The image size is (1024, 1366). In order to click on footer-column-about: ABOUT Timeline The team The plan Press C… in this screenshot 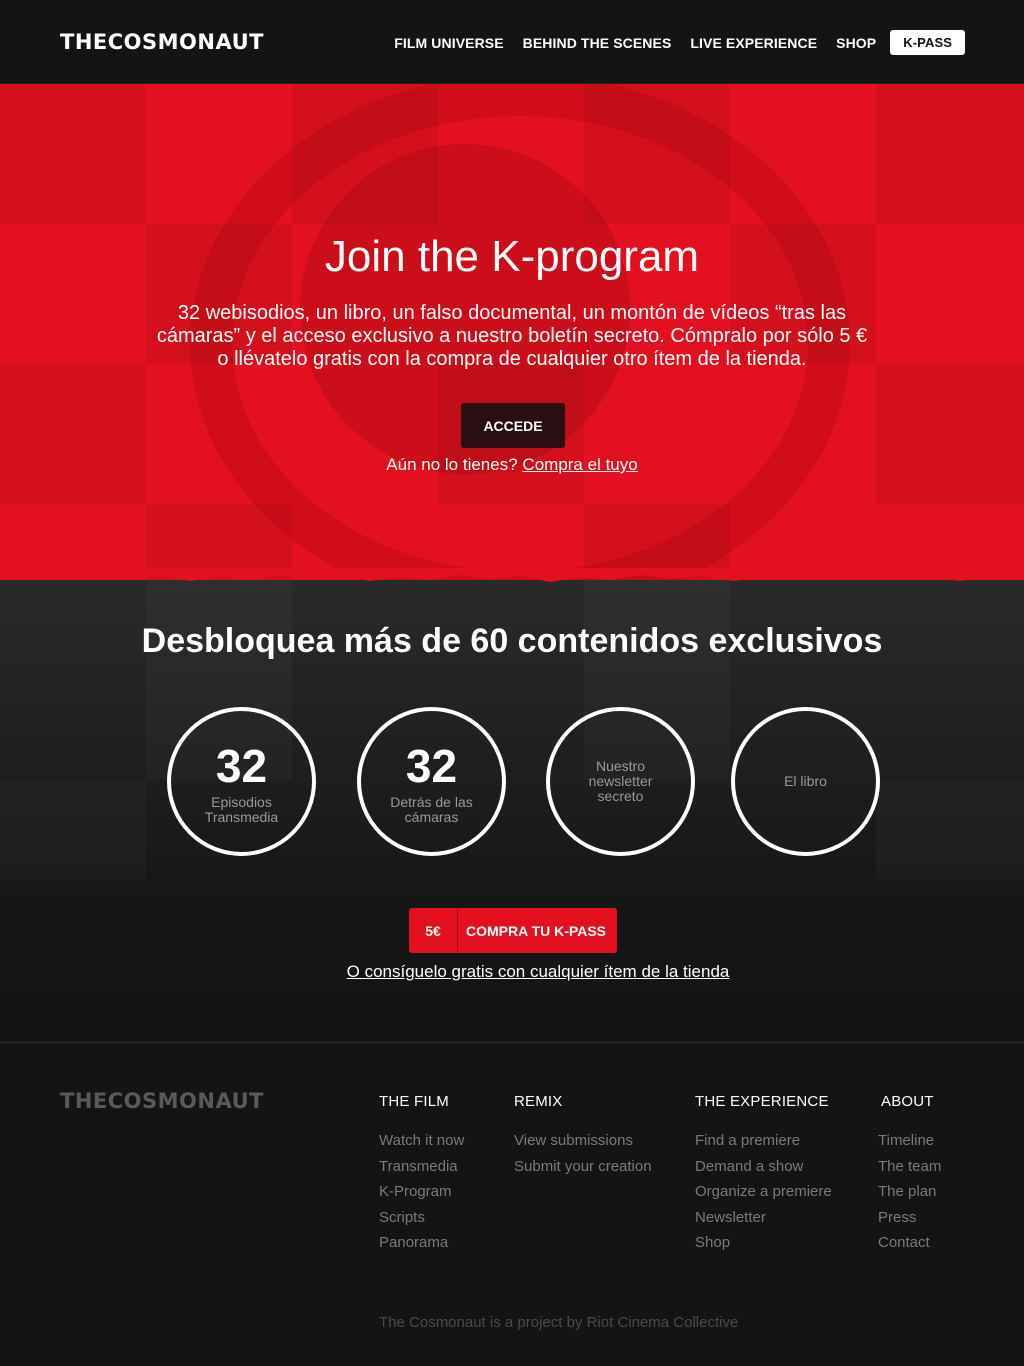, I will do `click(909, 1174)`.